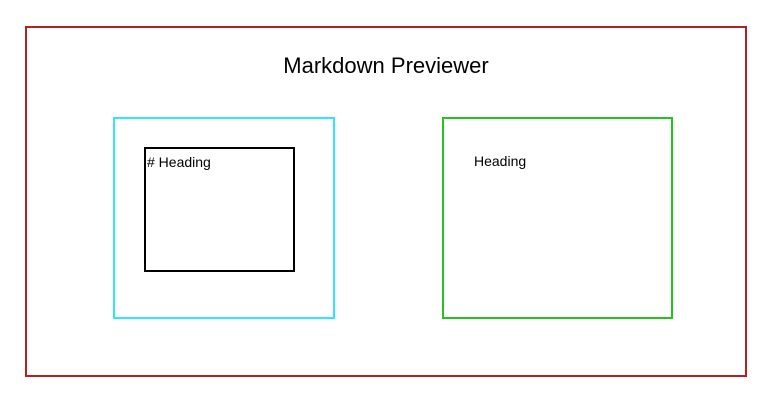  What do you see at coordinates (386, 65) in the screenshot?
I see `app-title: Markdown Previewer` at bounding box center [386, 65].